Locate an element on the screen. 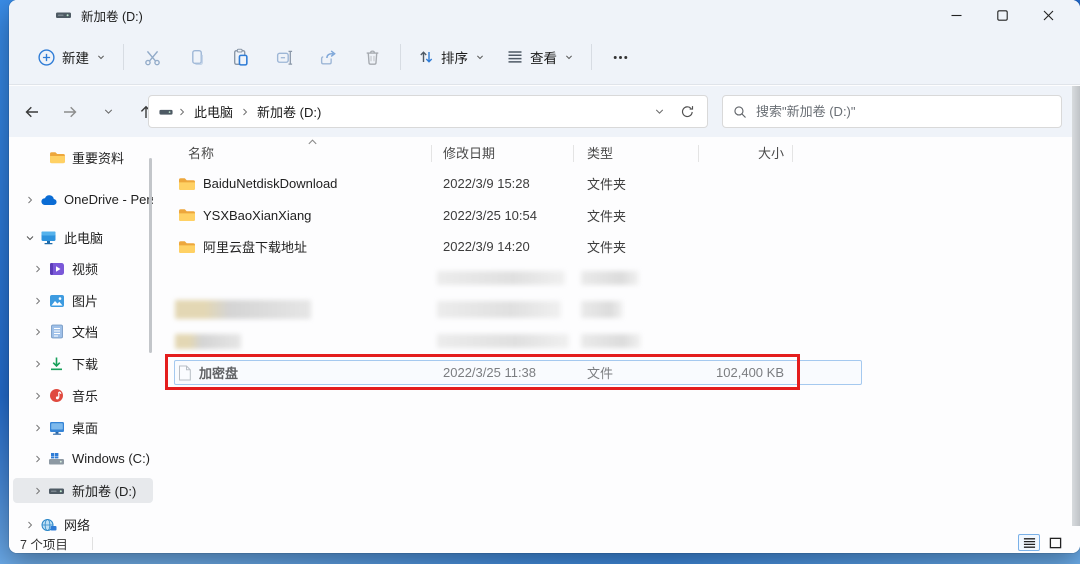 This screenshot has height=564, width=1080. delete-button is located at coordinates (372, 57).